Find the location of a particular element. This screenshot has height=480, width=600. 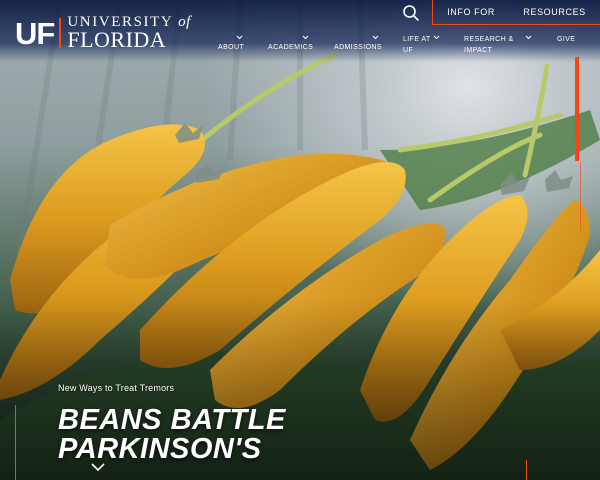

utility-nav: INFO FOR RESOURCES is located at coordinates (516, 12).